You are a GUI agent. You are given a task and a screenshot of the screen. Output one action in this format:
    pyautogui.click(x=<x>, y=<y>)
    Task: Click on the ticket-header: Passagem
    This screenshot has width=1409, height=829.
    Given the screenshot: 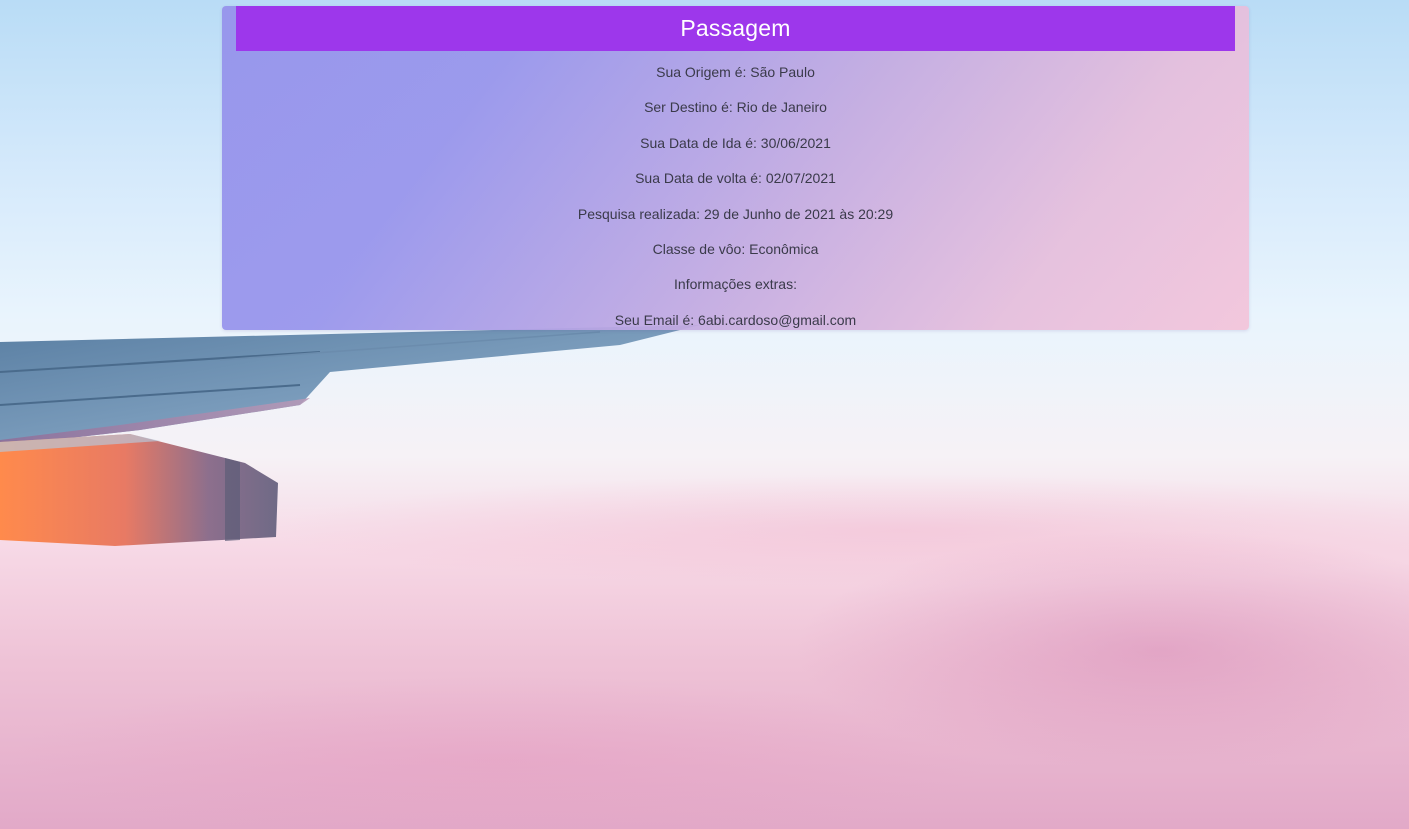 What is the action you would take?
    pyautogui.click(x=735, y=28)
    